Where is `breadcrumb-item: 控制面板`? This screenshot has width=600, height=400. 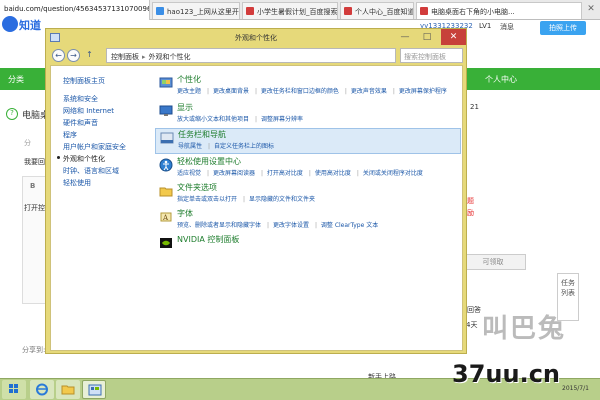 breadcrumb-item: 控制面板 is located at coordinates (125, 57).